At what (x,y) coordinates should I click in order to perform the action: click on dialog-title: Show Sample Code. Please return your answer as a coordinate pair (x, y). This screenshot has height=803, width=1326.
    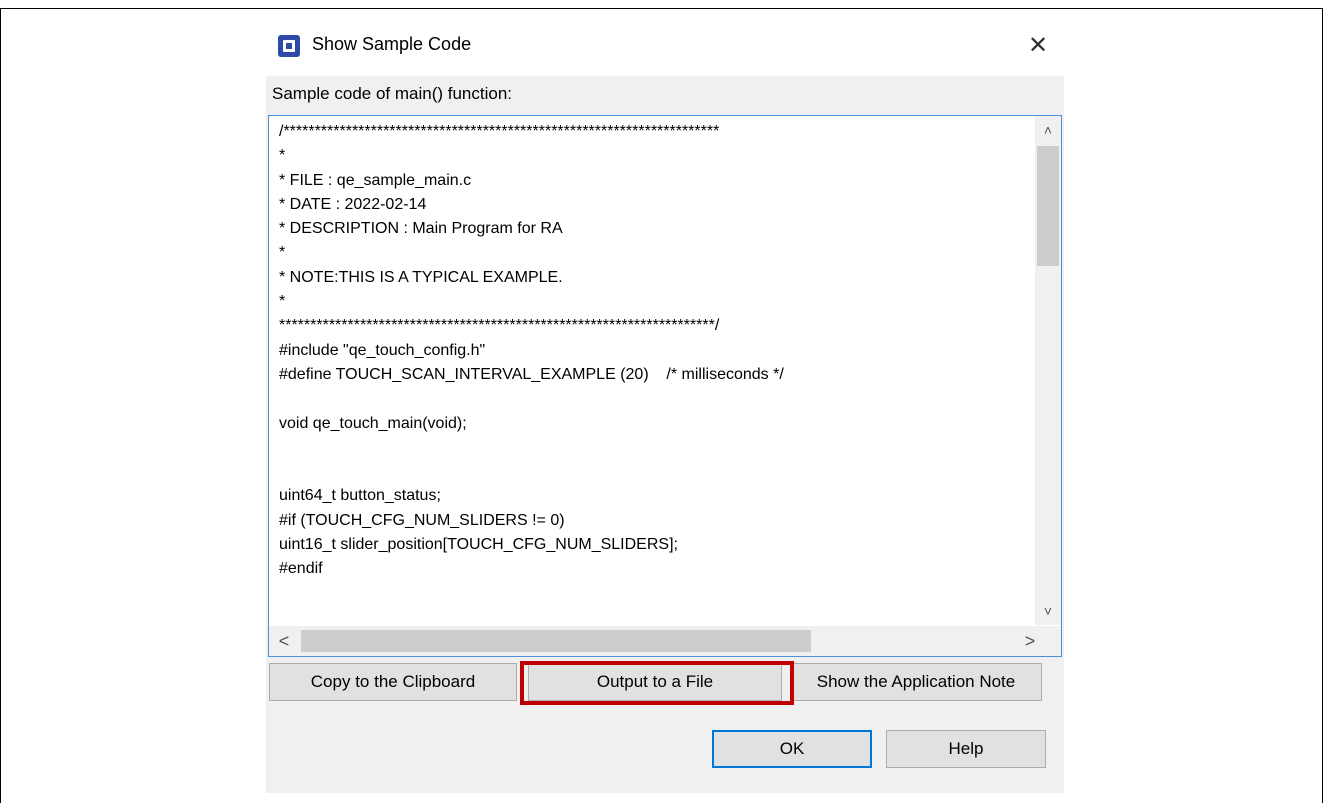
    Looking at the image, I should click on (392, 44).